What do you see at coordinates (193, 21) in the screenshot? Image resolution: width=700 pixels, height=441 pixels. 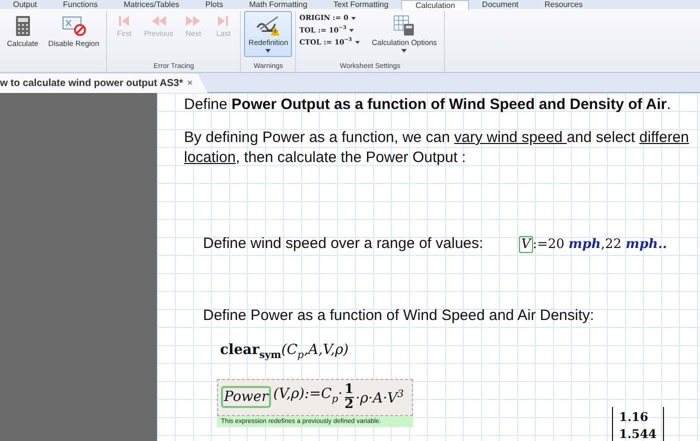 I see `next-icon` at bounding box center [193, 21].